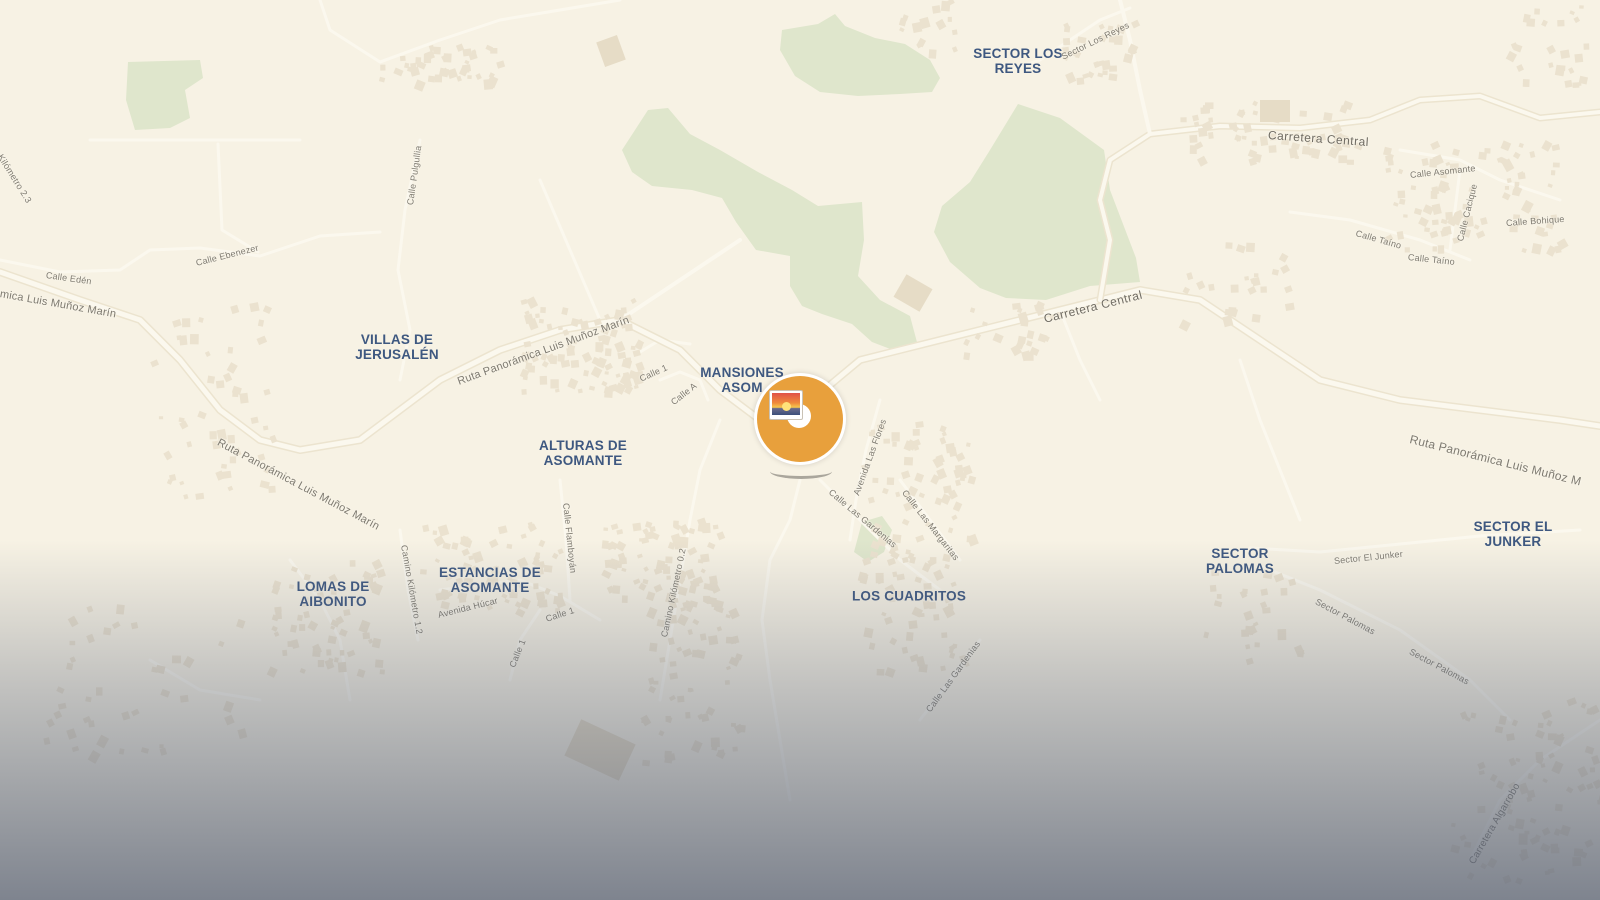 The width and height of the screenshot is (1600, 900). I want to click on photo-thumbnail, so click(786, 404).